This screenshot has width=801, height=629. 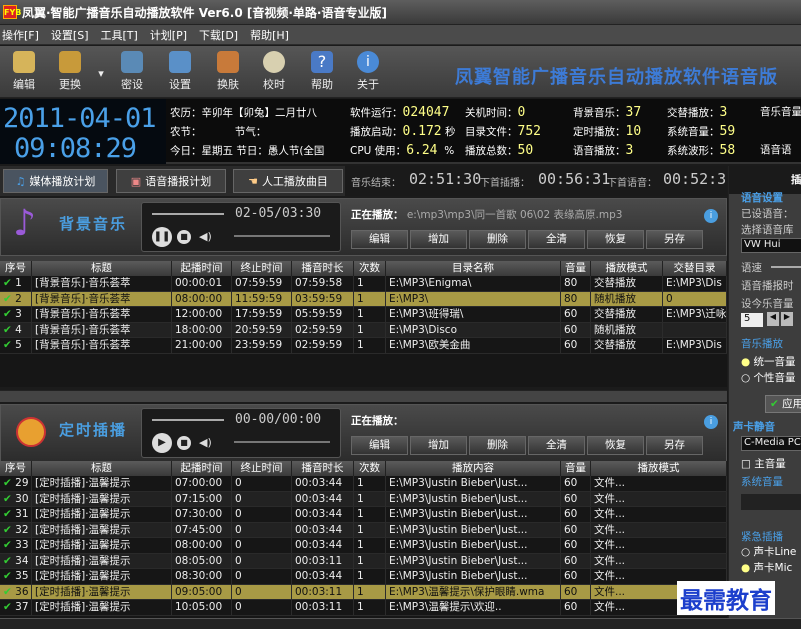 What do you see at coordinates (119, 35) in the screenshot?
I see `menu-tools: 工具[T]` at bounding box center [119, 35].